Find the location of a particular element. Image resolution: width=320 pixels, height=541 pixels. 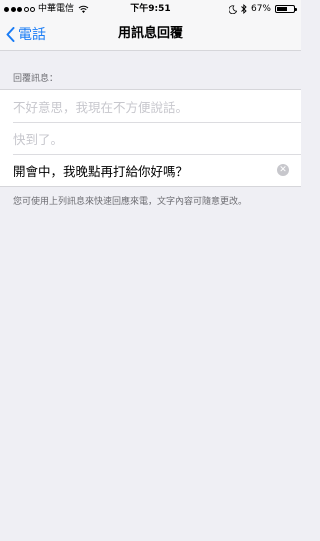

reply-2-placeholder: 快到了。 is located at coordinates (38, 139).